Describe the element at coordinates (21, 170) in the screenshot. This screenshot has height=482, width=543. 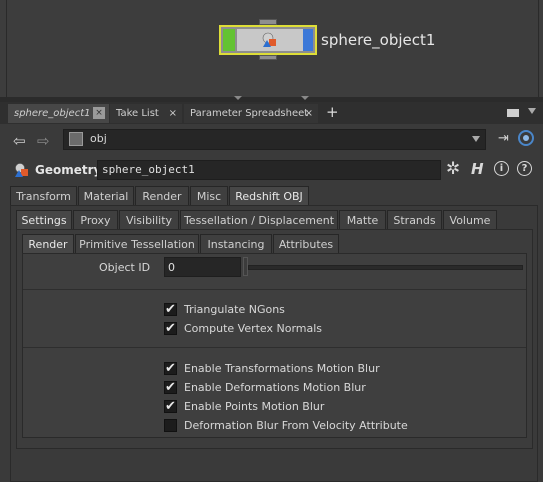
I see `geometry-type-icon` at that location.